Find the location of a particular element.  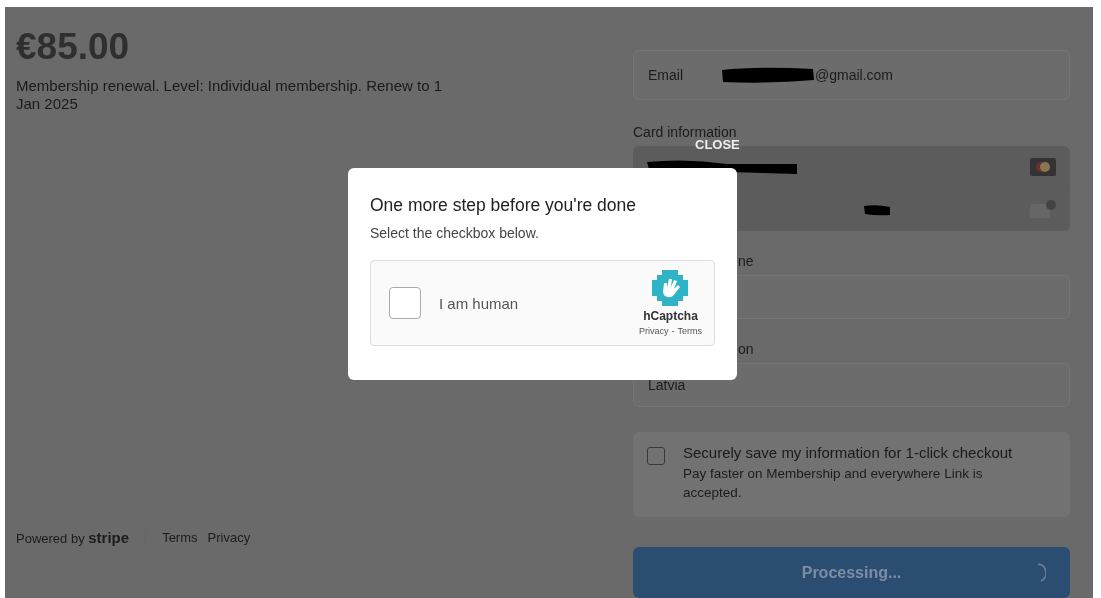

redaction-mark is located at coordinates (877, 210).